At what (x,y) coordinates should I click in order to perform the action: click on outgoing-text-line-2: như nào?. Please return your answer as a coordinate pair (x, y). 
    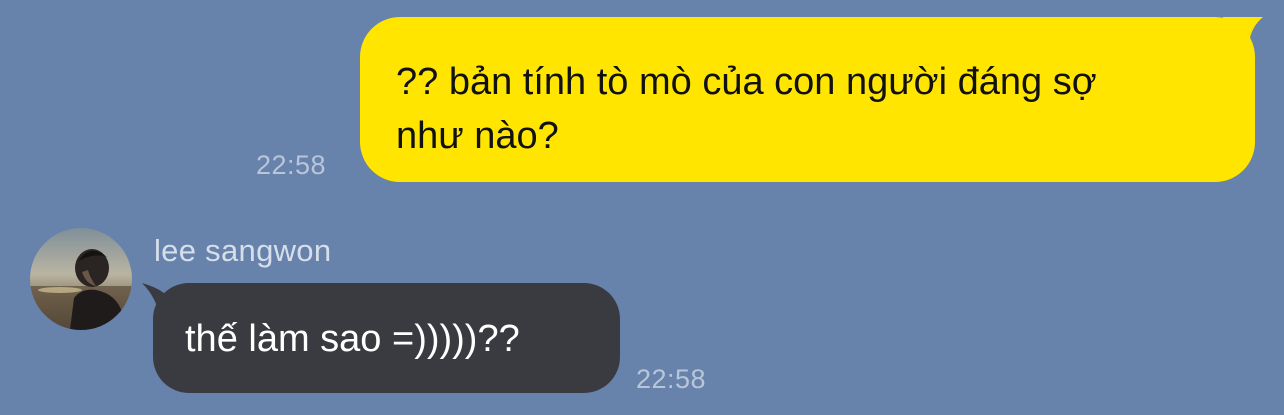
    Looking at the image, I should click on (477, 136).